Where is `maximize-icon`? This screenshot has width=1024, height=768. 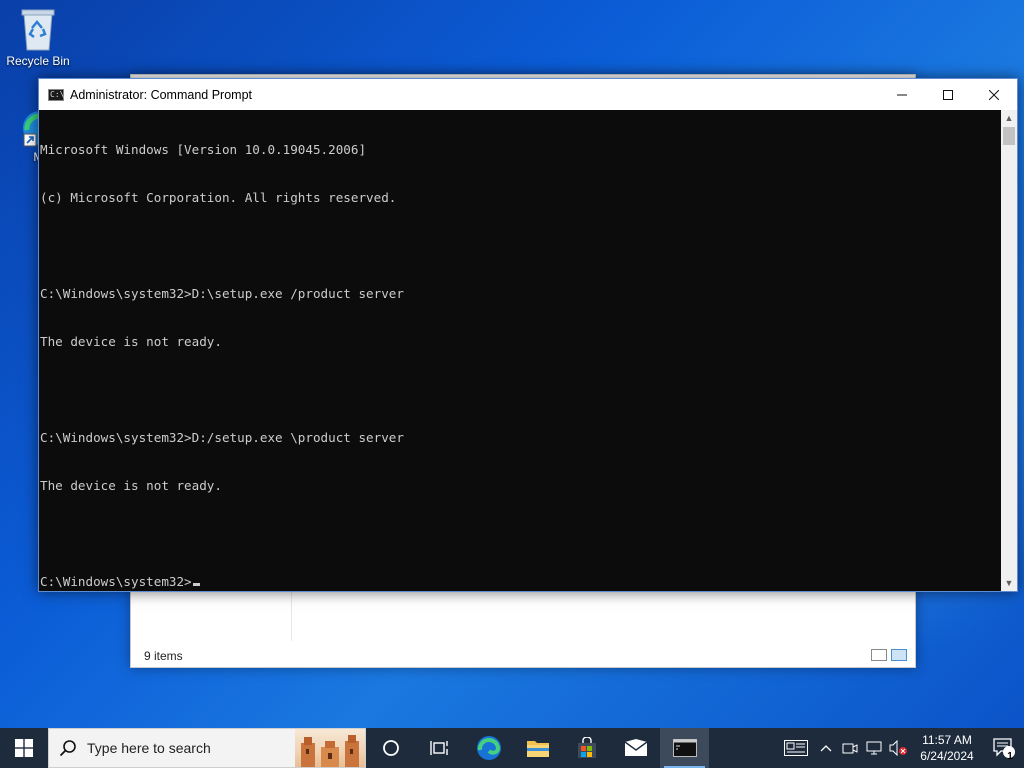 maximize-icon is located at coordinates (948, 94).